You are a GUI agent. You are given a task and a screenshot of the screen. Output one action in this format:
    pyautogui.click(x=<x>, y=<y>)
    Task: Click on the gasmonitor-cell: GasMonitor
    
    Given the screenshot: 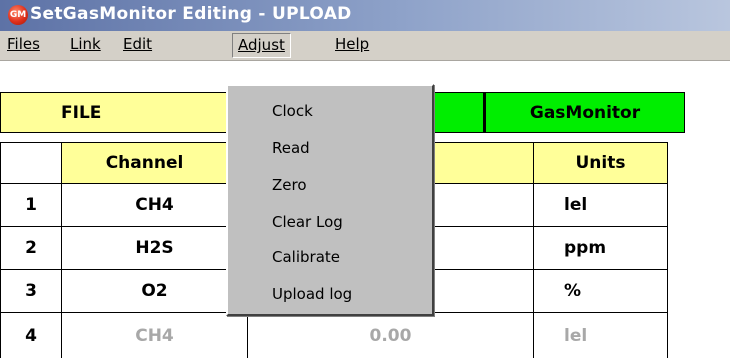 What is the action you would take?
    pyautogui.click(x=584, y=112)
    